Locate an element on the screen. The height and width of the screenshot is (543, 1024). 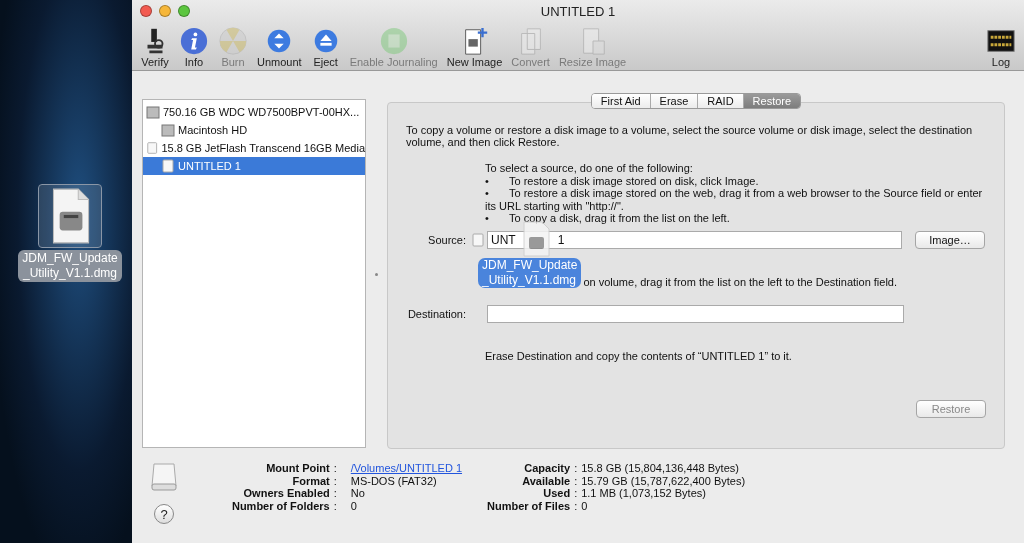
disk-list-item: 15.8 GB JetFlash Transcend 16GB Media is located at coordinates (254, 148).